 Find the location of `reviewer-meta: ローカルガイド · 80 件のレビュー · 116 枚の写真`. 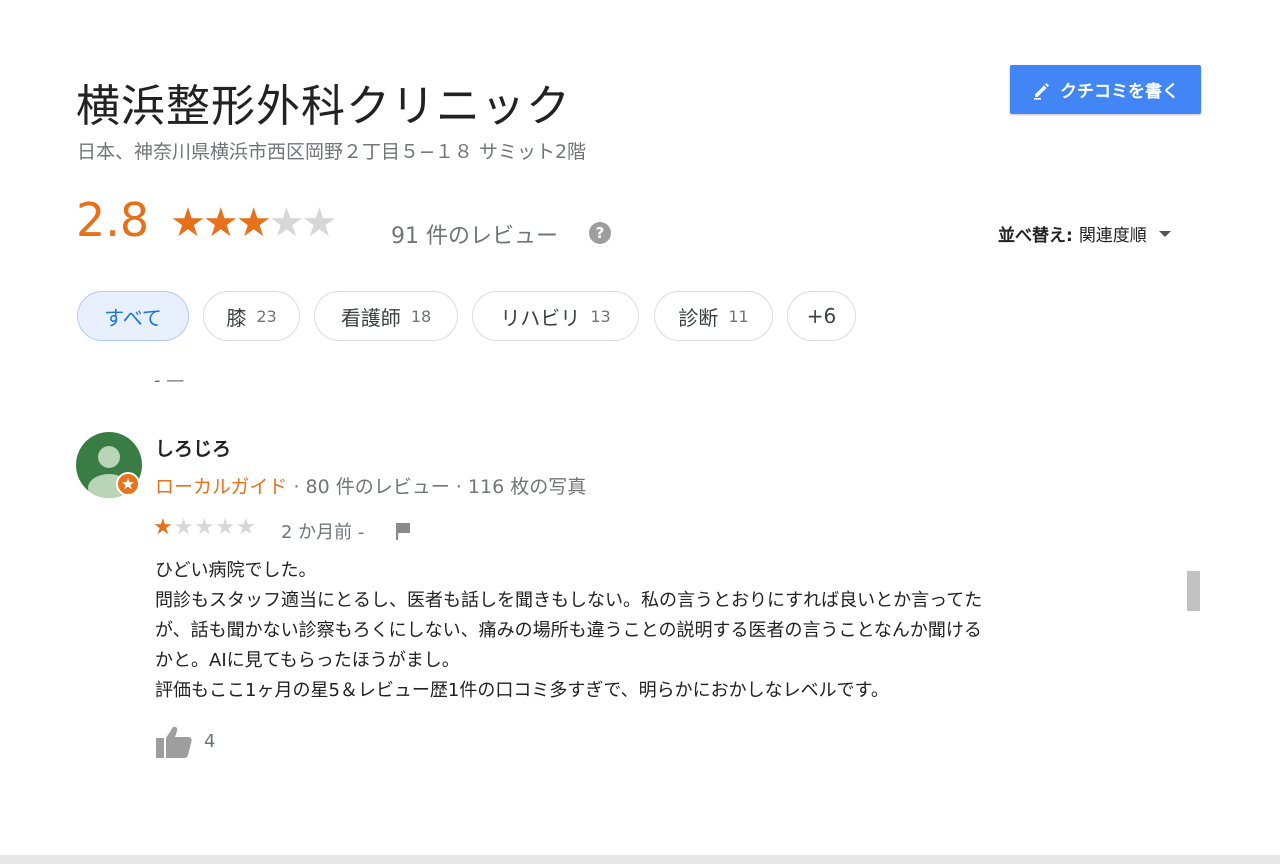

reviewer-meta: ローカルガイド · 80 件のレビュー · 116 枚の写真 is located at coordinates (370, 485).